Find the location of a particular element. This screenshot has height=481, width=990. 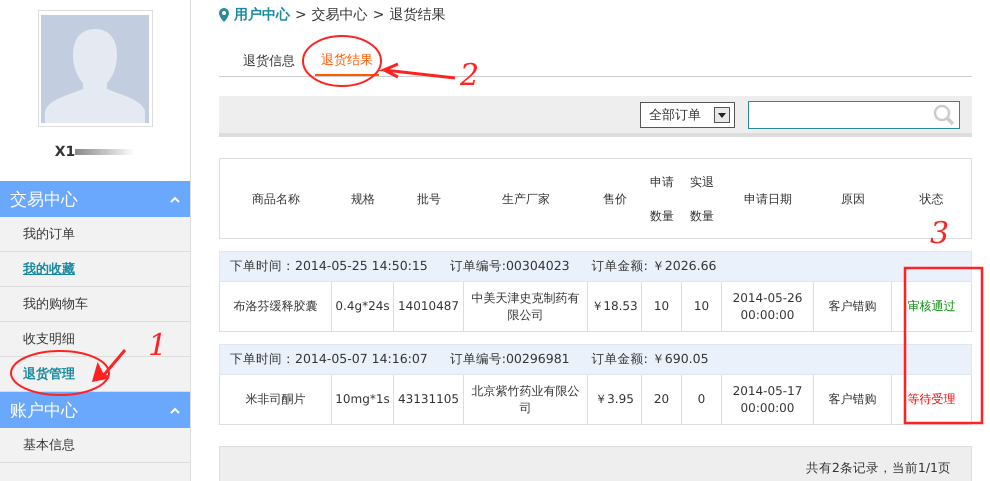

column-header: 售价 is located at coordinates (615, 199).